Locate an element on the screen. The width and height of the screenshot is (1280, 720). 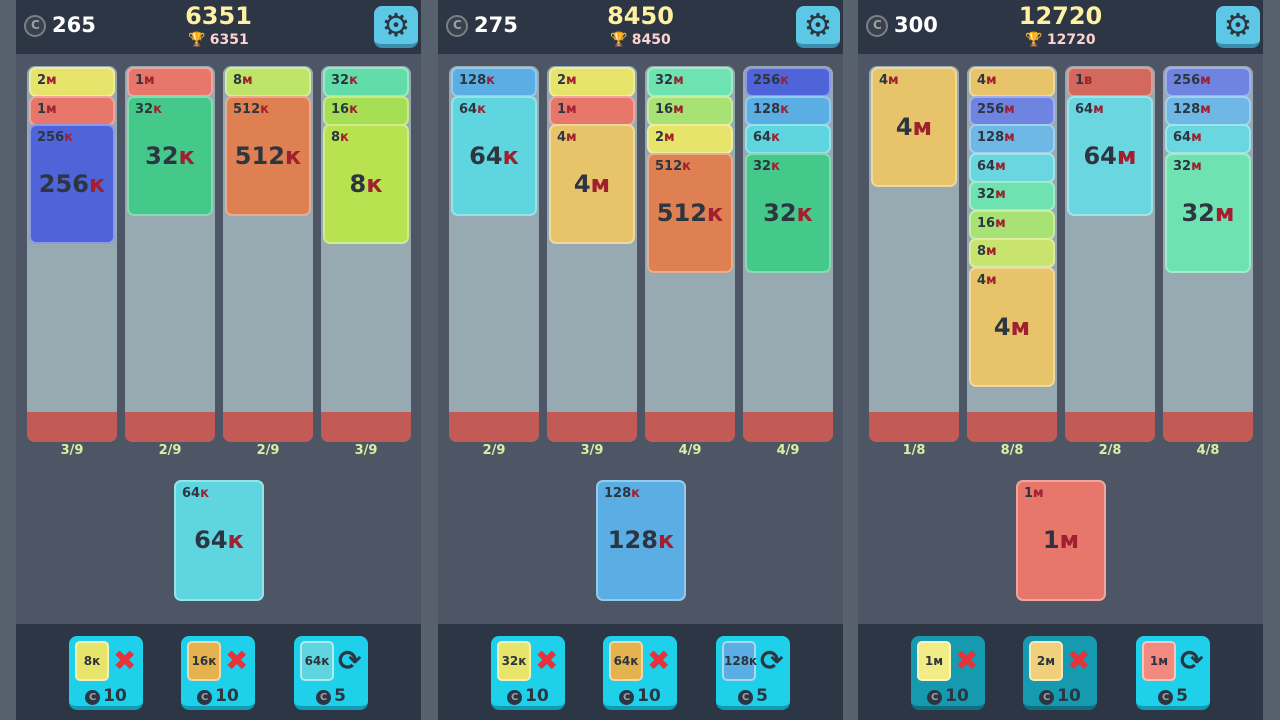
powerup-button: 2м ✖ C 10 is located at coordinates (1060, 673).